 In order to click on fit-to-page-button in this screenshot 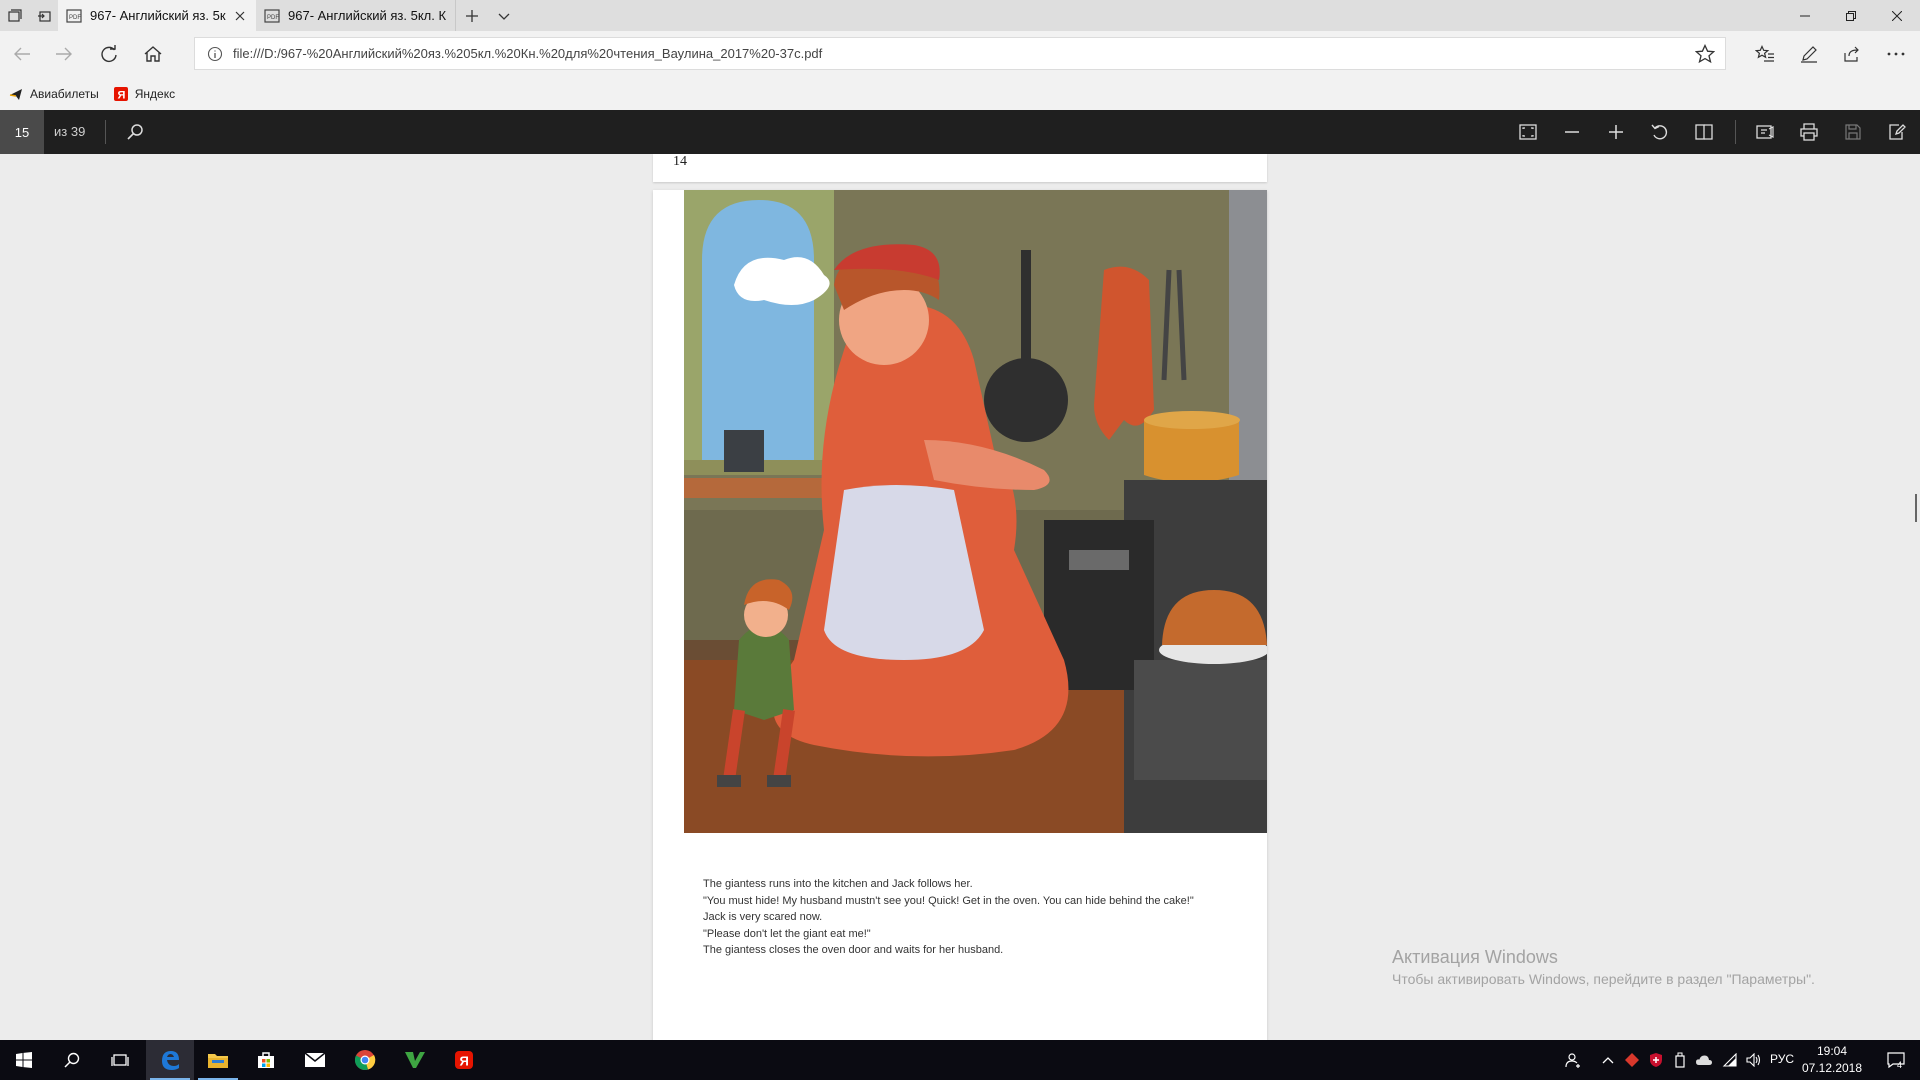, I will do `click(1528, 132)`.